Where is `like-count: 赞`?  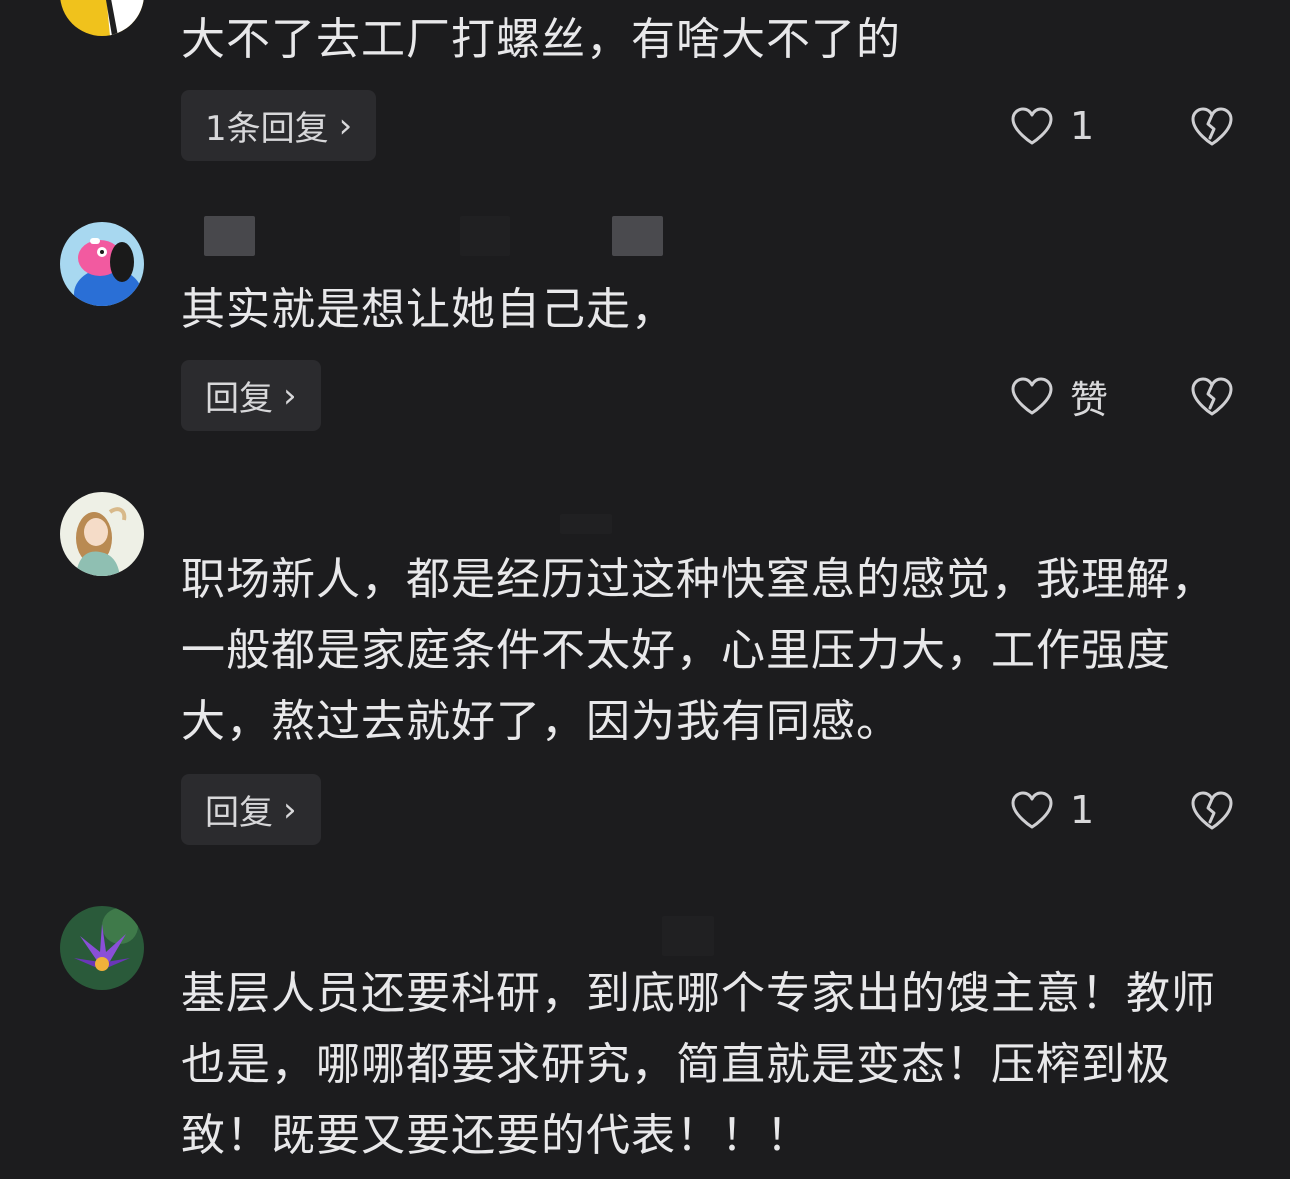
like-count: 赞 is located at coordinates (1089, 399).